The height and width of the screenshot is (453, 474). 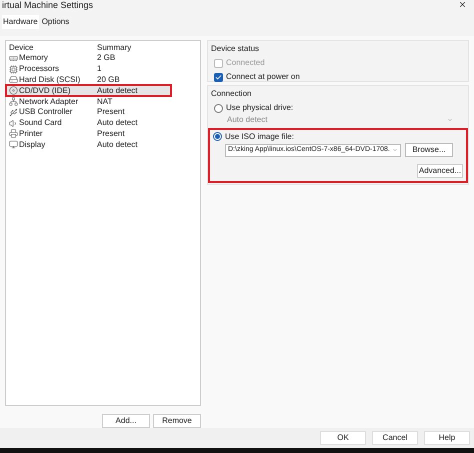 What do you see at coordinates (395, 438) in the screenshot?
I see `dialog-button: Cancel` at bounding box center [395, 438].